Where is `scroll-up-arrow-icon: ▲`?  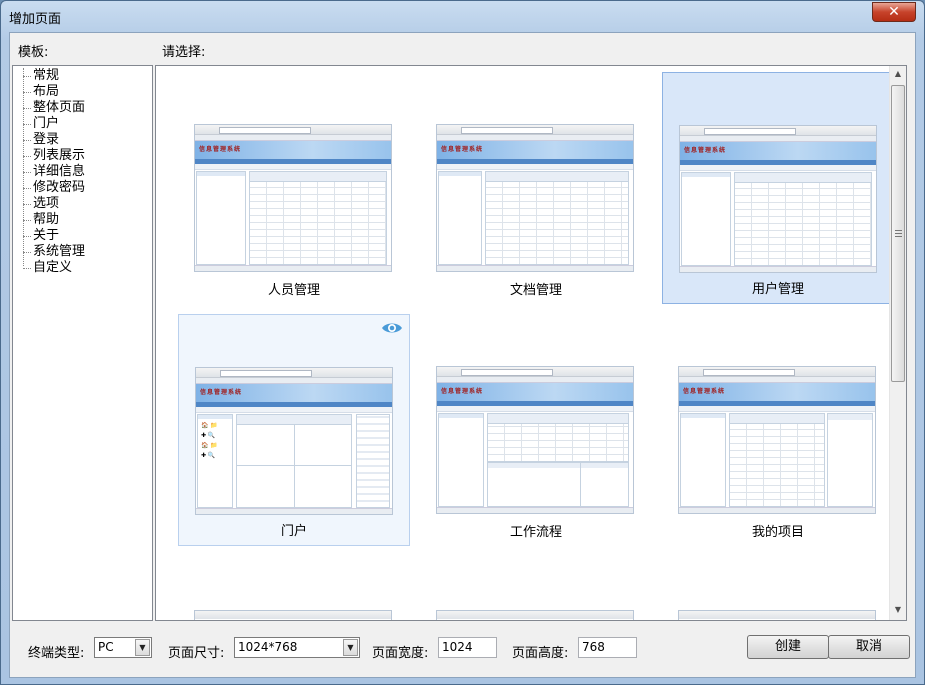
scroll-up-arrow-icon: ▲ is located at coordinates (898, 75).